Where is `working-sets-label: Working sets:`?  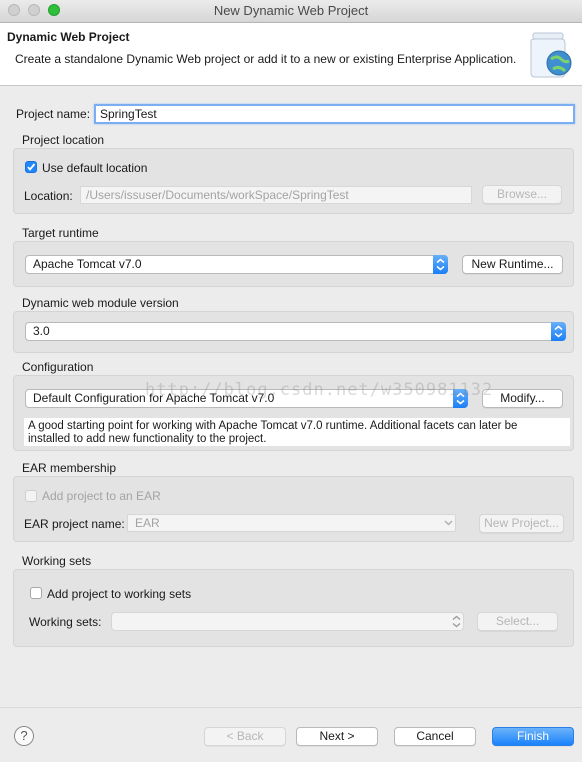
working-sets-label: Working sets: is located at coordinates (65, 622).